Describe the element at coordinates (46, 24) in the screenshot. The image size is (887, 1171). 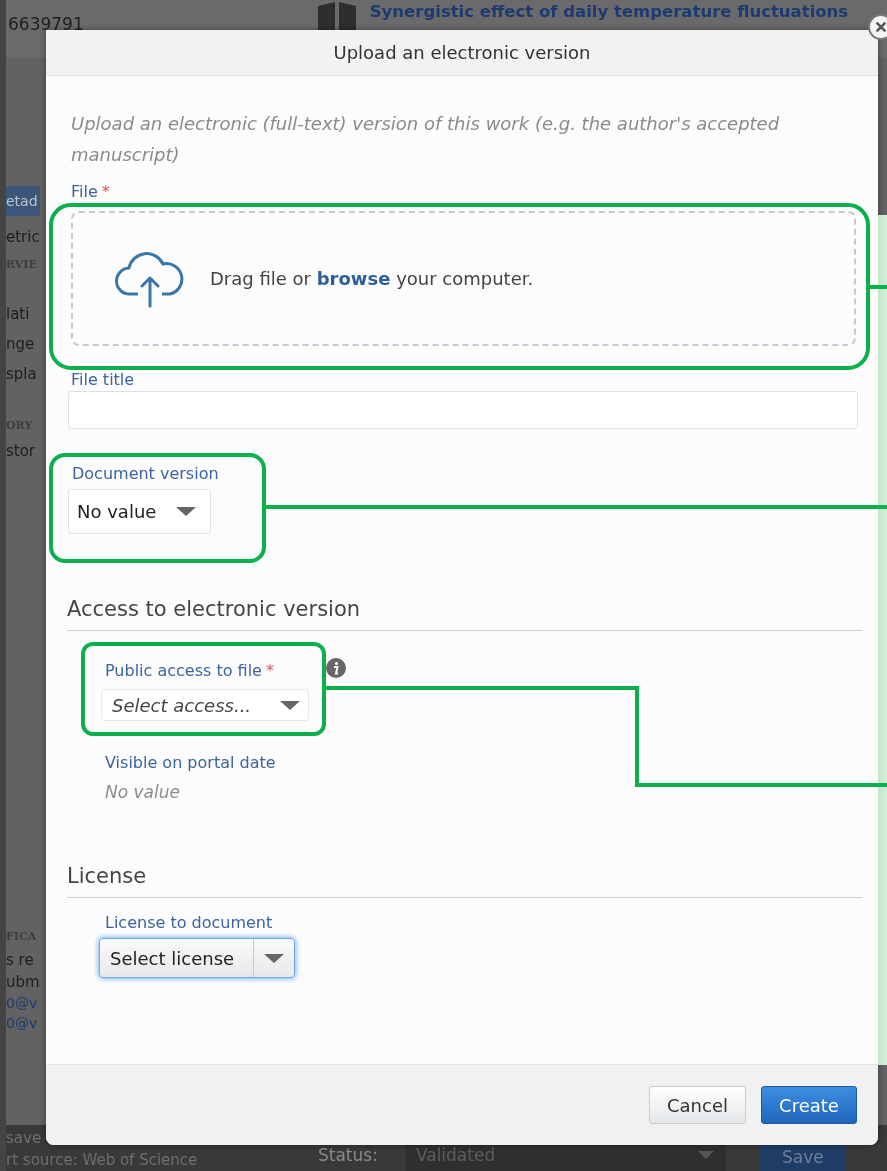
I see `record-id: 6639791` at that location.